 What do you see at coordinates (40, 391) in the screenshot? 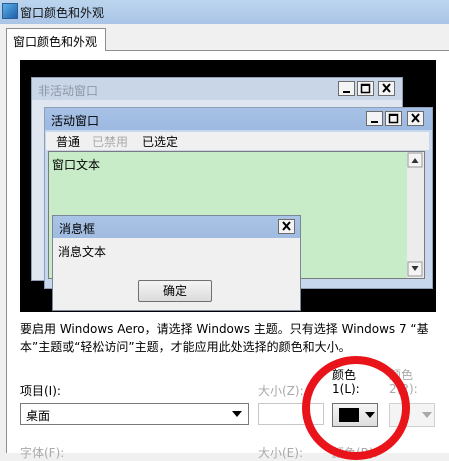
I see `item-label: 项目(I):` at bounding box center [40, 391].